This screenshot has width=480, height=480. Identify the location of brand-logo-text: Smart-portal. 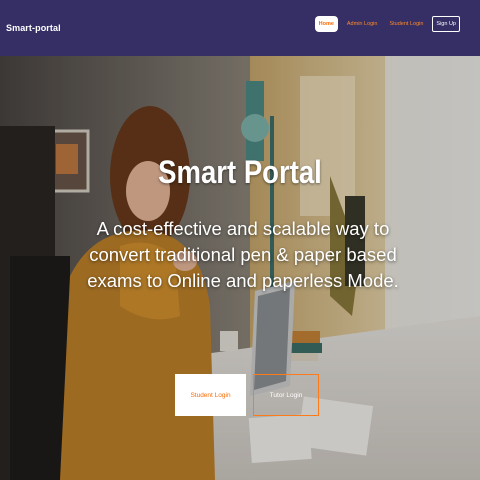
(33, 28).